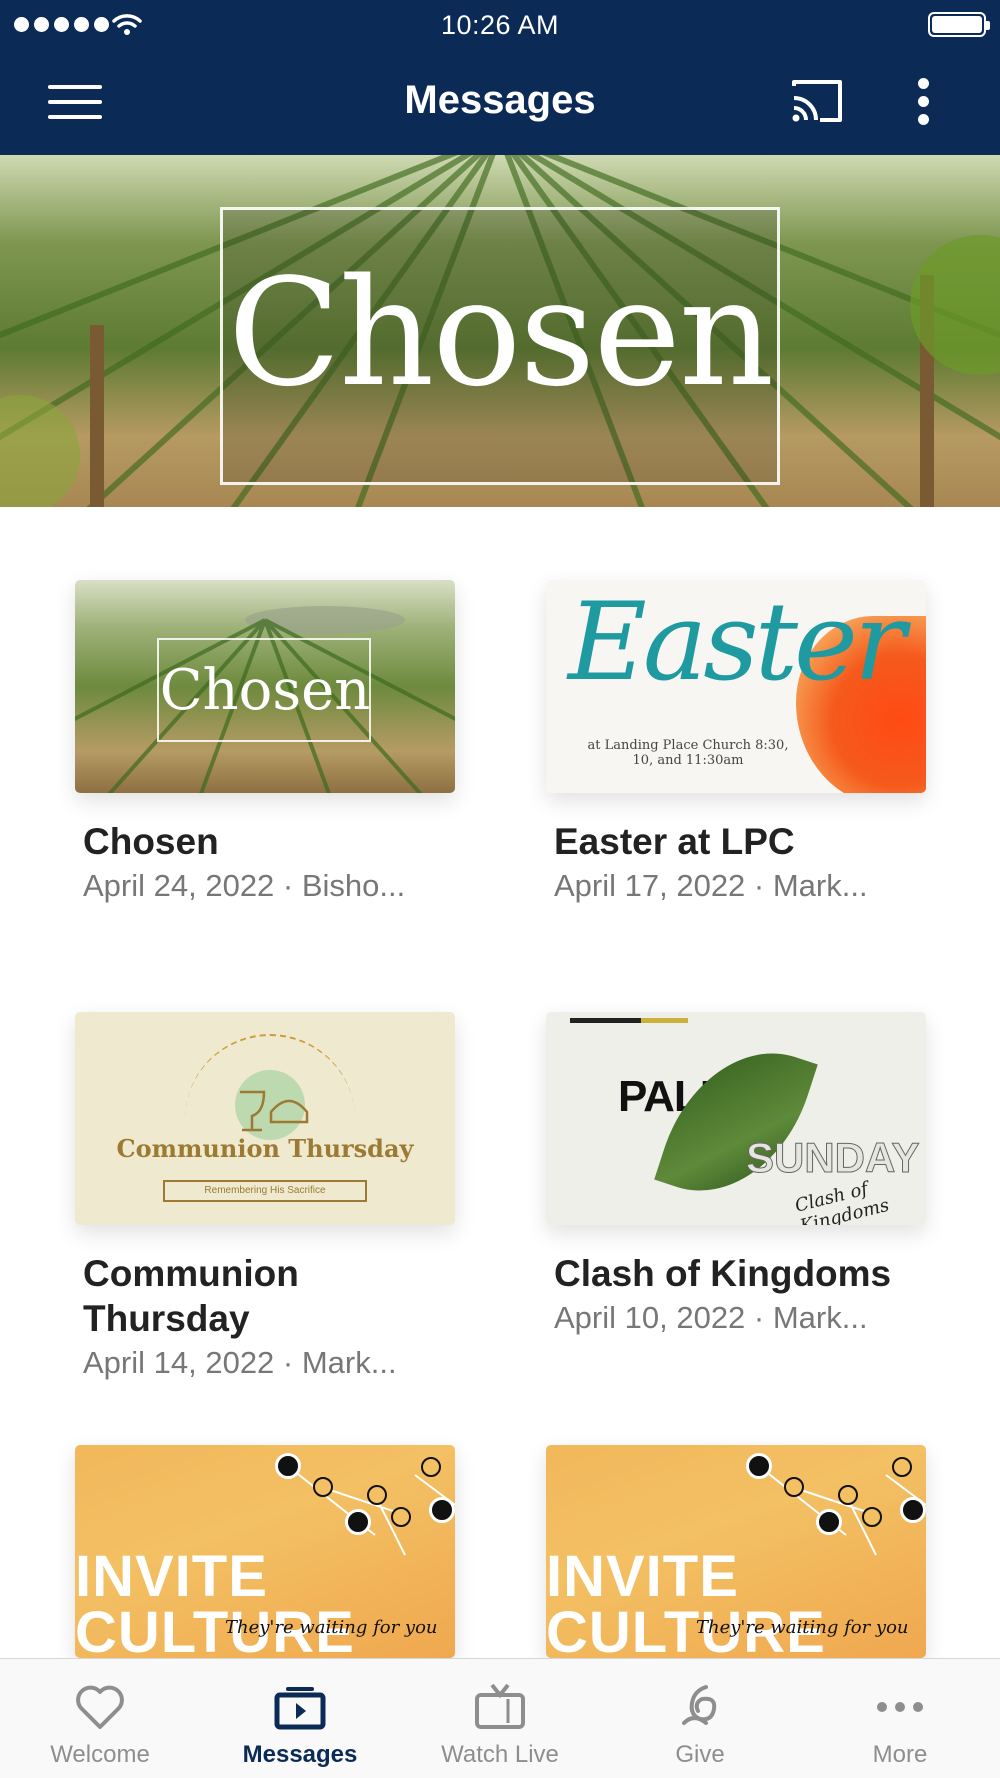 Image resolution: width=1000 pixels, height=1778 pixels. What do you see at coordinates (100, 1754) in the screenshot?
I see `tab-label: Welcome` at bounding box center [100, 1754].